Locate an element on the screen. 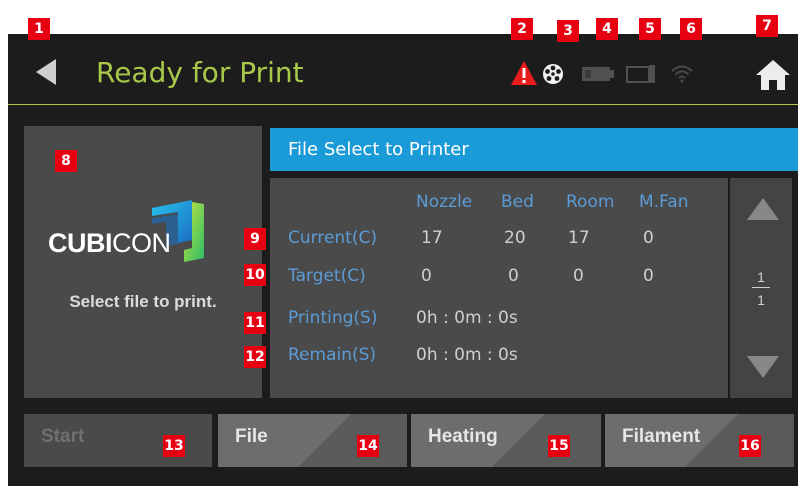  heating-button: Heating is located at coordinates (506, 440).